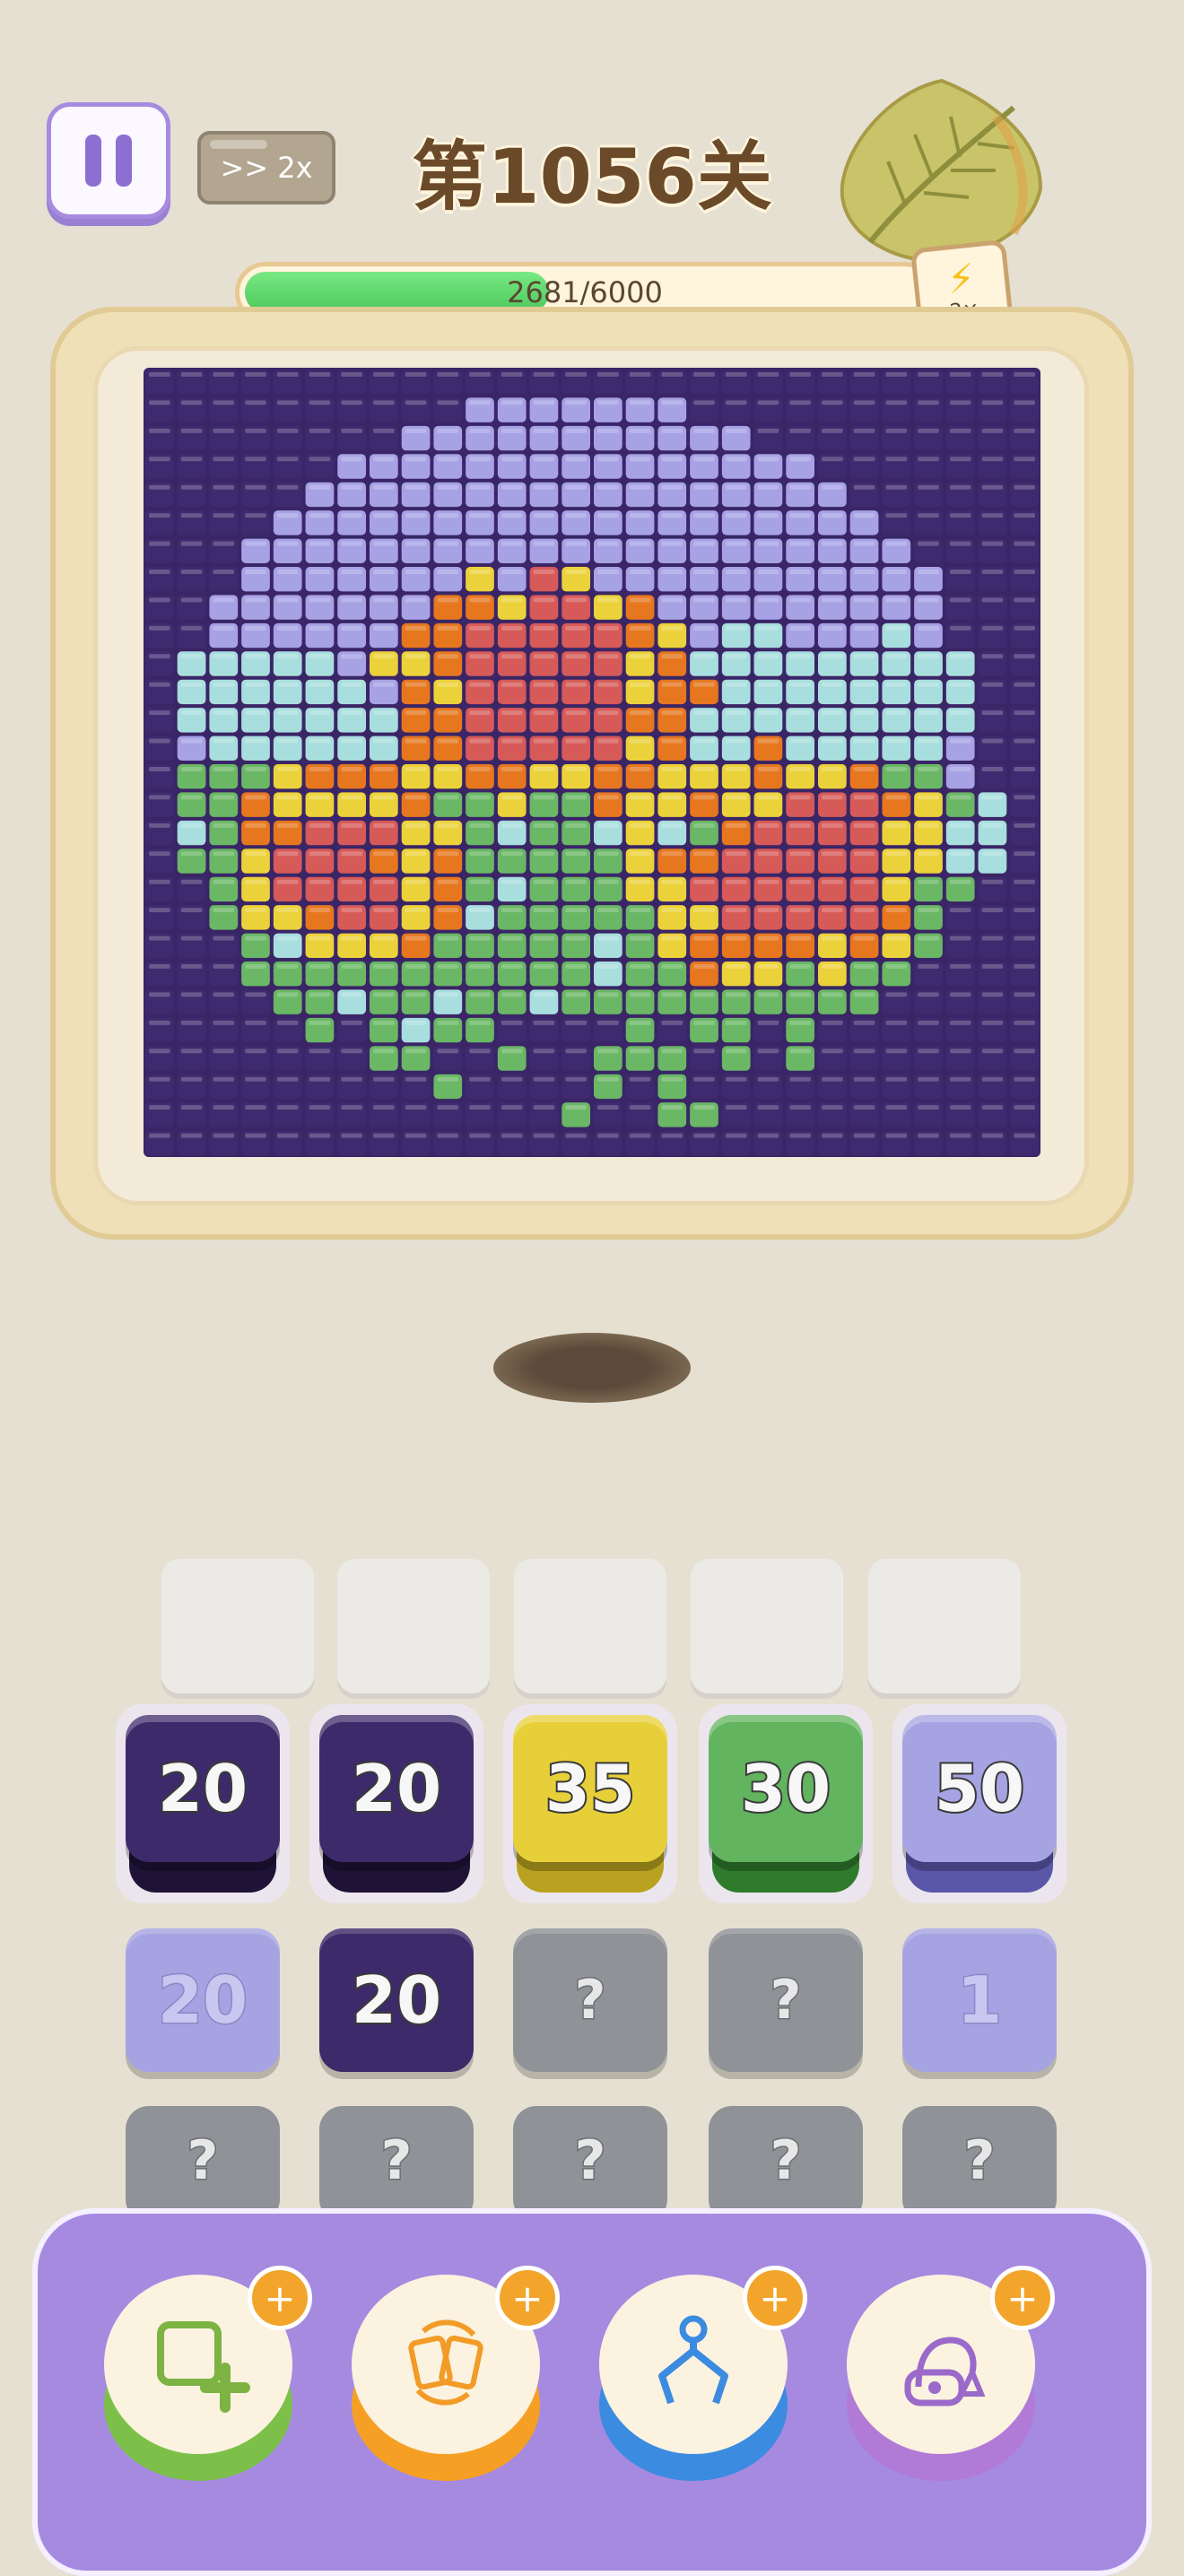 The width and height of the screenshot is (1184, 2576). What do you see at coordinates (590, 1788) in the screenshot?
I see `number-tile: 35` at bounding box center [590, 1788].